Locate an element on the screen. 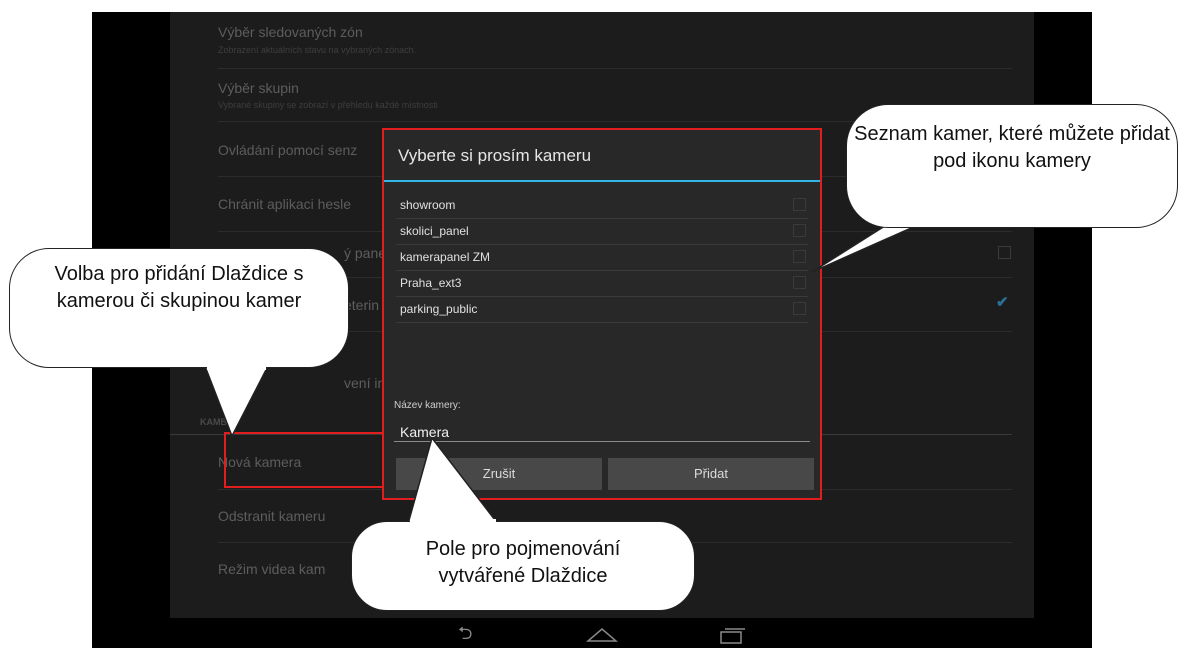 This screenshot has height=648, width=1184. row-title: Ovládání pomocí senz is located at coordinates (288, 150).